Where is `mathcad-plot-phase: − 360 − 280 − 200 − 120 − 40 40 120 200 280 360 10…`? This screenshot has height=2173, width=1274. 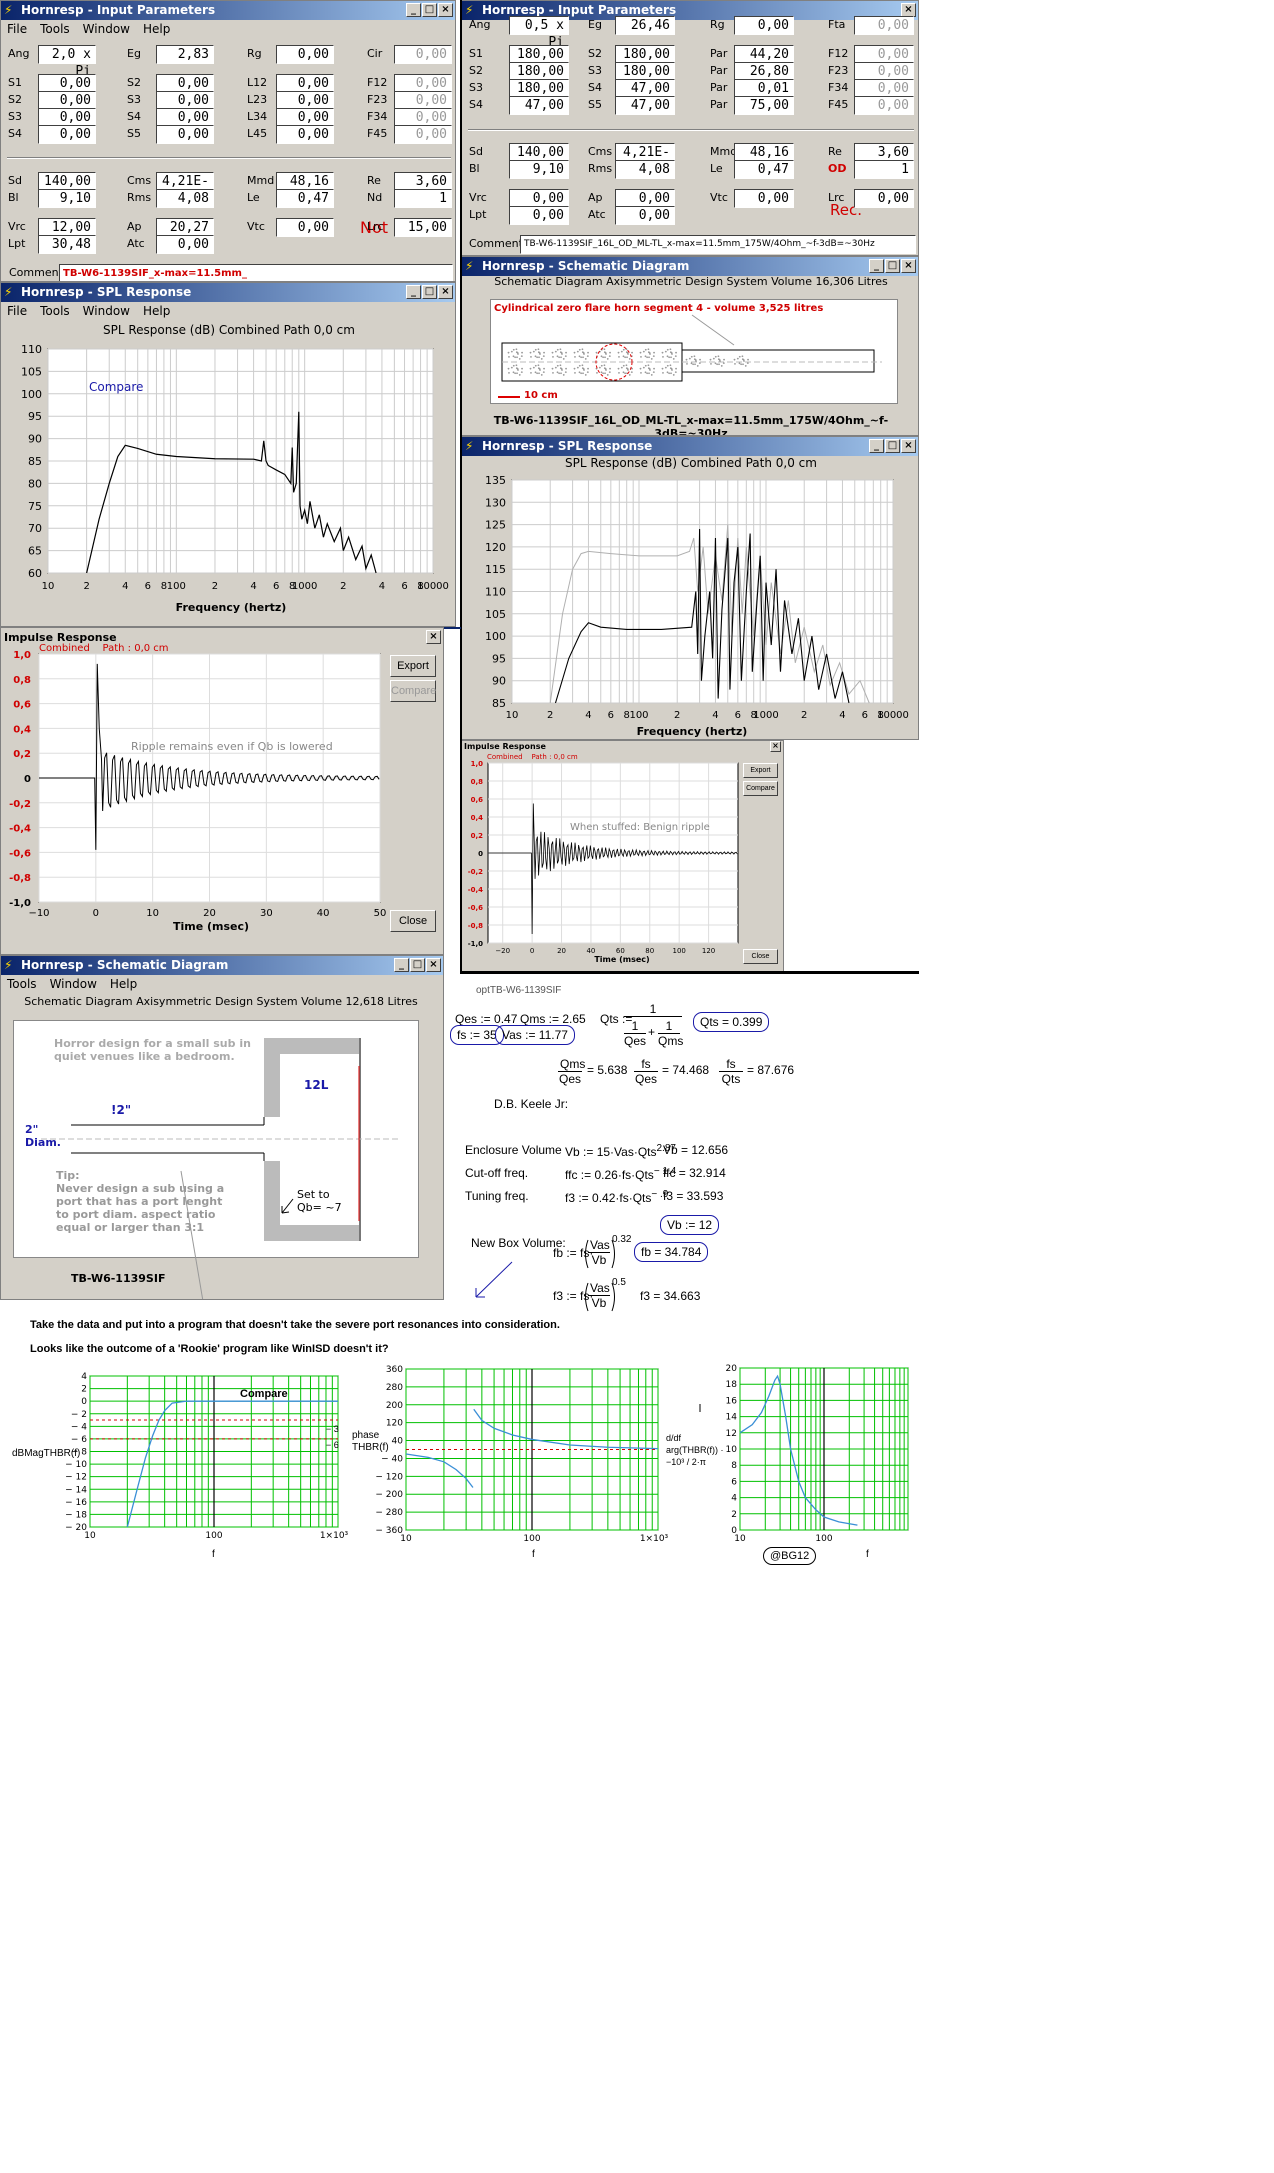
mathcad-plot-phase: − 360 − 280 − 200 − 120 − 40 40 120 200 280 360 10… is located at coordinates (521, 1454).